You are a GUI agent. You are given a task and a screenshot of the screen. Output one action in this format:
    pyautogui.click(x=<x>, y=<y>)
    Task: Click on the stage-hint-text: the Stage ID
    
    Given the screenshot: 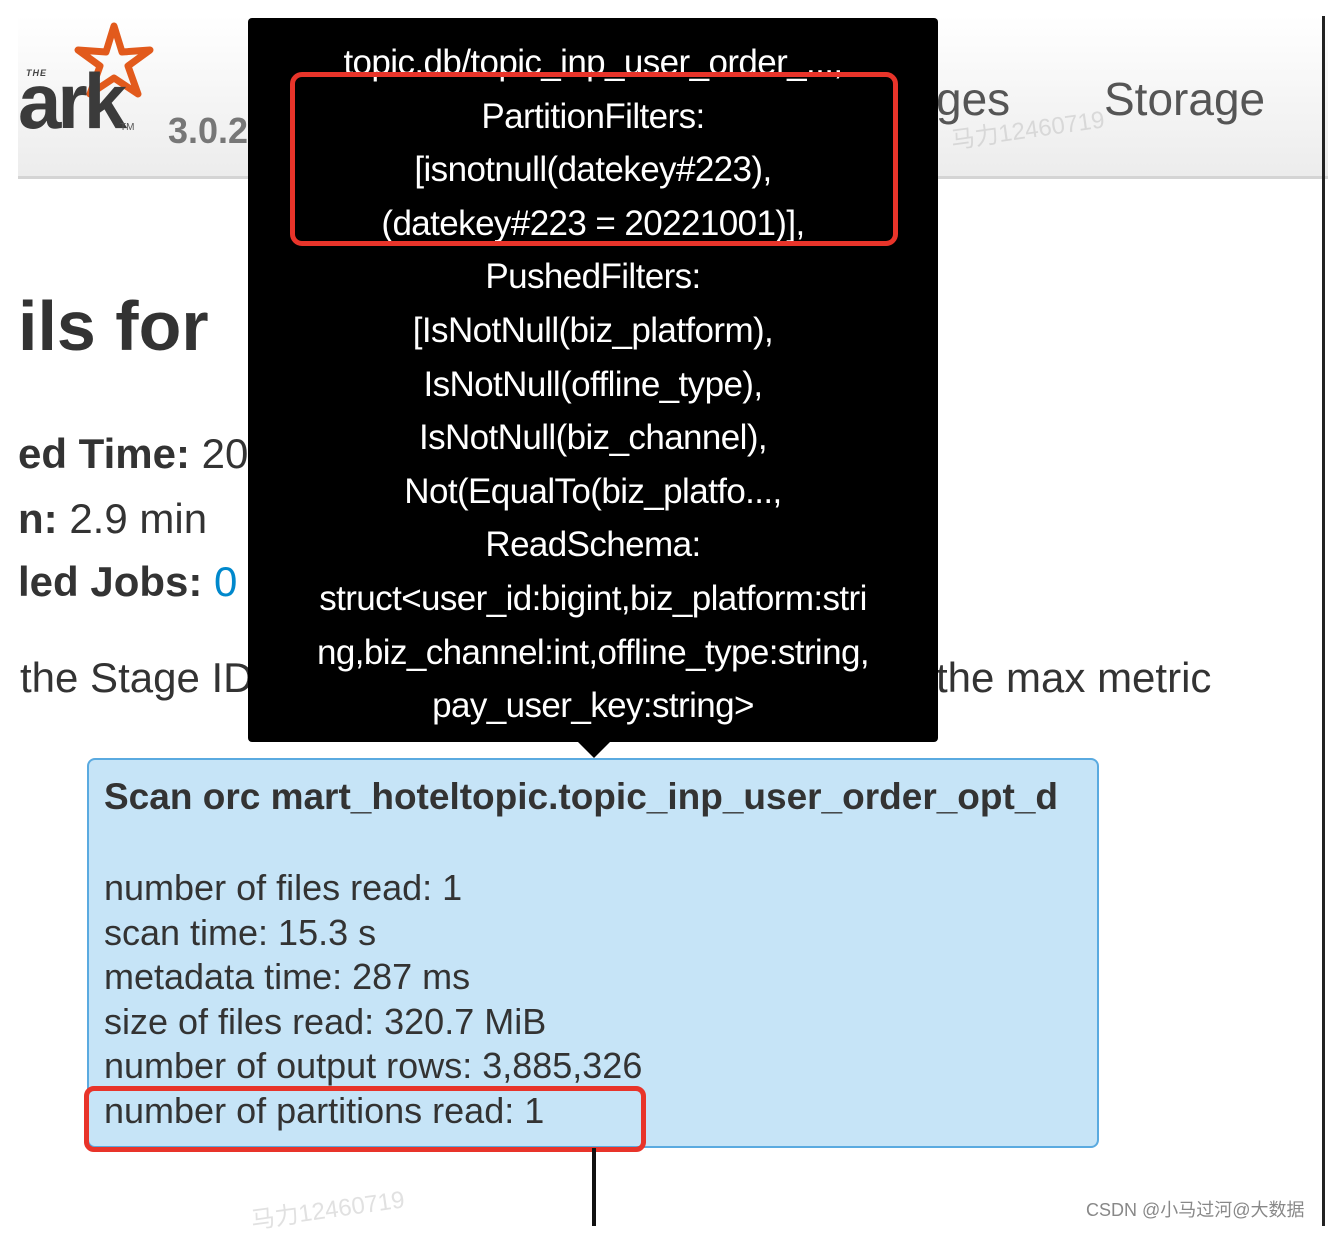 What is the action you would take?
    pyautogui.click(x=137, y=677)
    